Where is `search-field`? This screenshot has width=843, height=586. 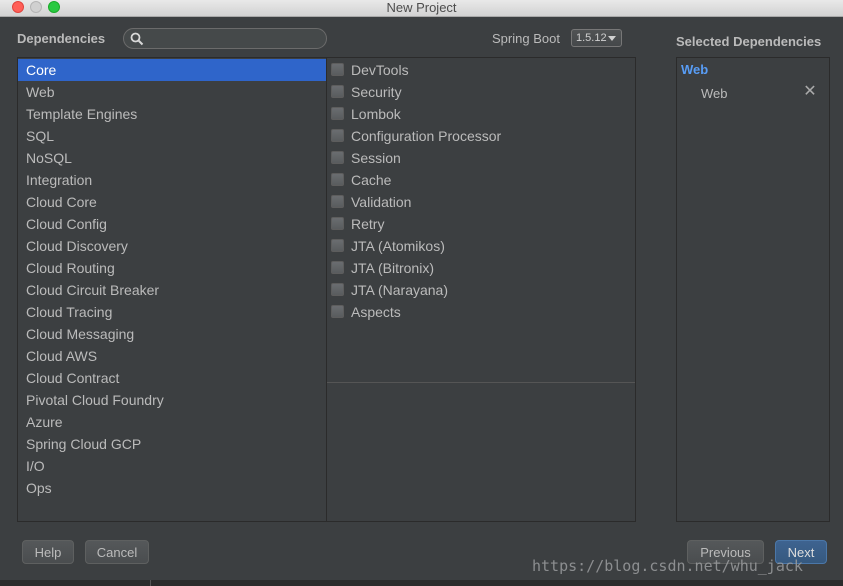
search-field is located at coordinates (225, 38).